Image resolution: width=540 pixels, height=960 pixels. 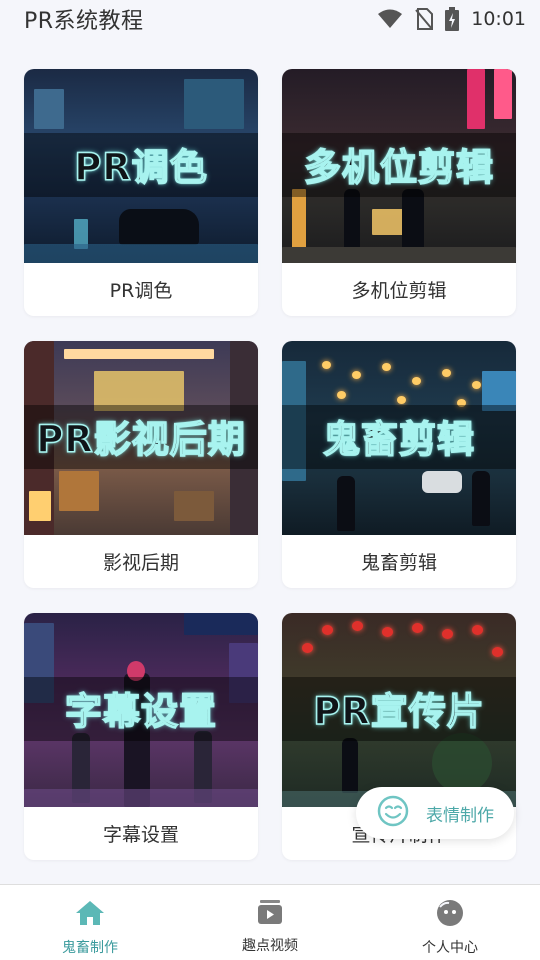 I want to click on nav-item-profile: 个人中心, so click(x=450, y=922).